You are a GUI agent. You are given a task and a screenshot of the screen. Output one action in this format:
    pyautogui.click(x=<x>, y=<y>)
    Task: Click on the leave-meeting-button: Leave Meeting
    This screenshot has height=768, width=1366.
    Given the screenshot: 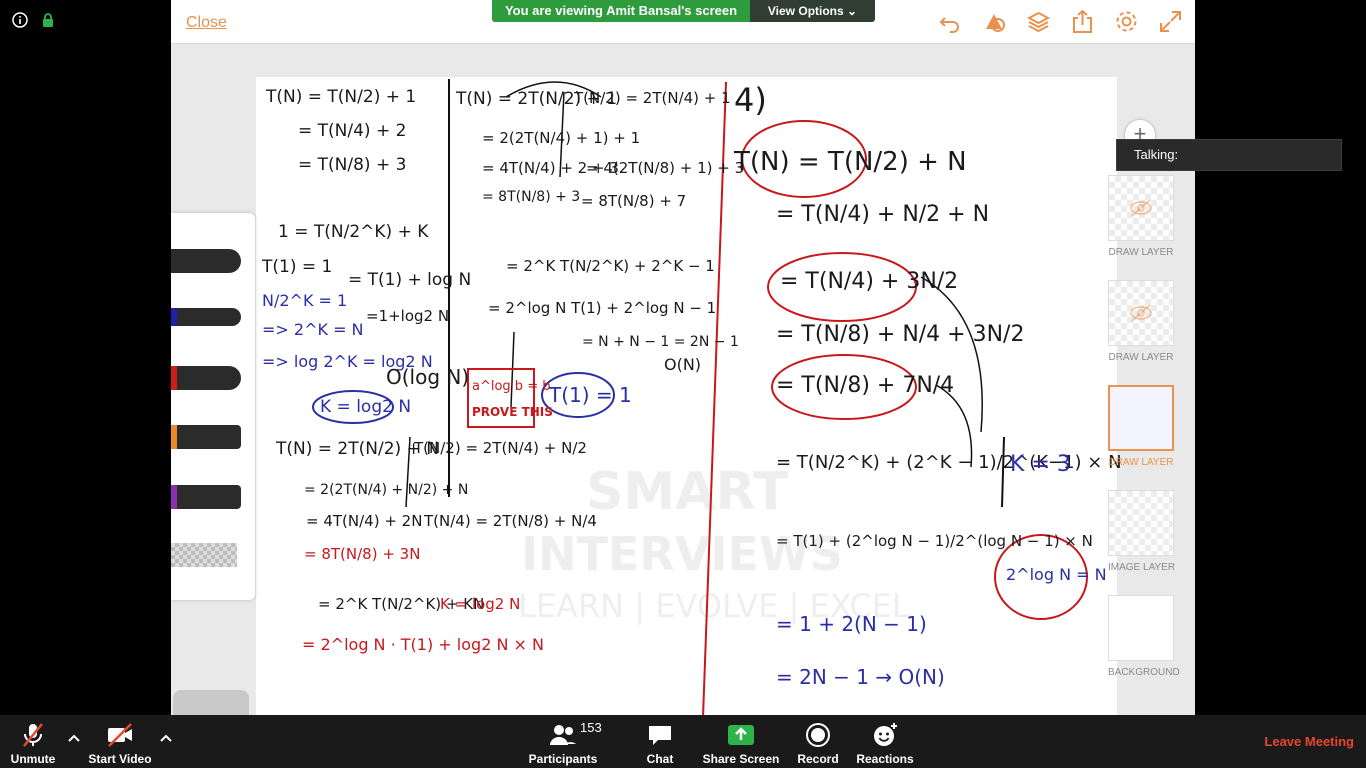 What is the action you would take?
    pyautogui.click(x=1309, y=741)
    